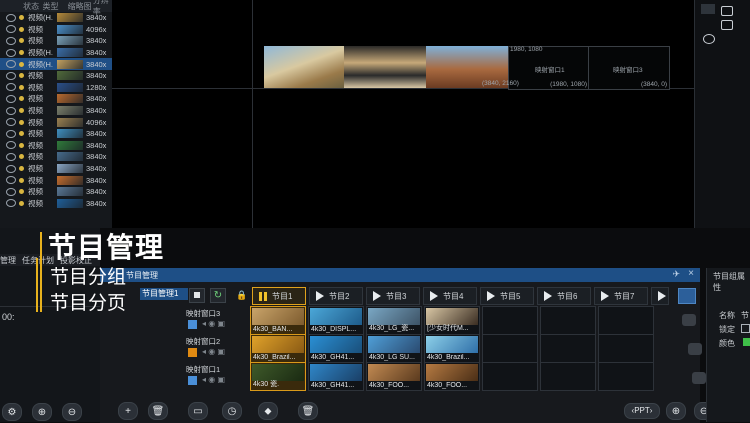 This screenshot has width=750, height=423. I want to click on program-tab-4: 节目4, so click(450, 296).